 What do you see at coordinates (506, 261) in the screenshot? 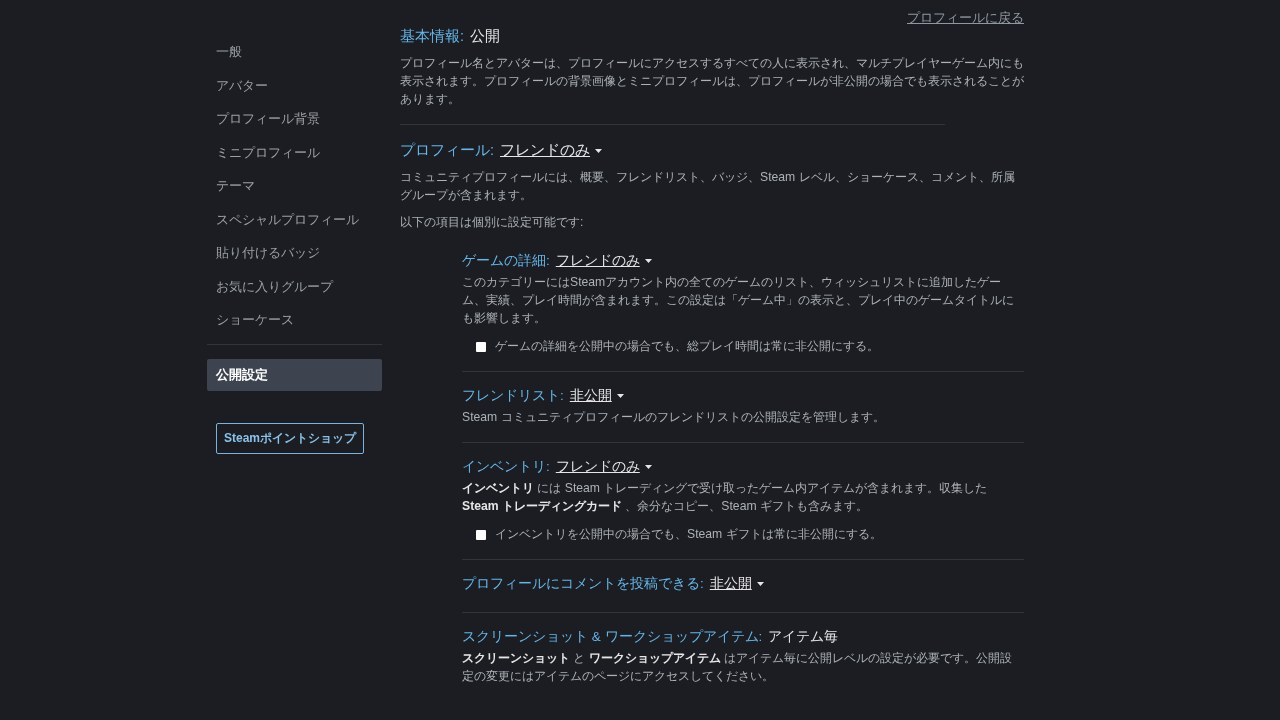
I see `setting-label: ゲームの詳細:` at bounding box center [506, 261].